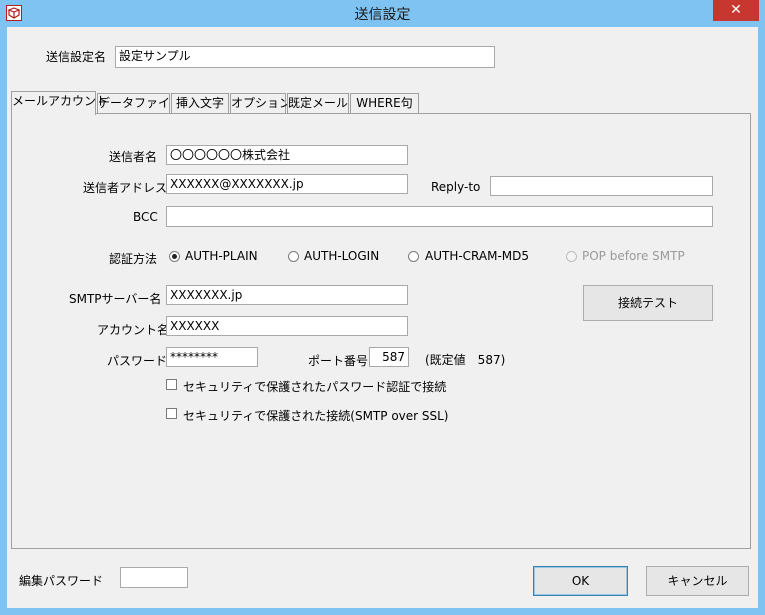  What do you see at coordinates (736, 10) in the screenshot?
I see `close-button: ✕` at bounding box center [736, 10].